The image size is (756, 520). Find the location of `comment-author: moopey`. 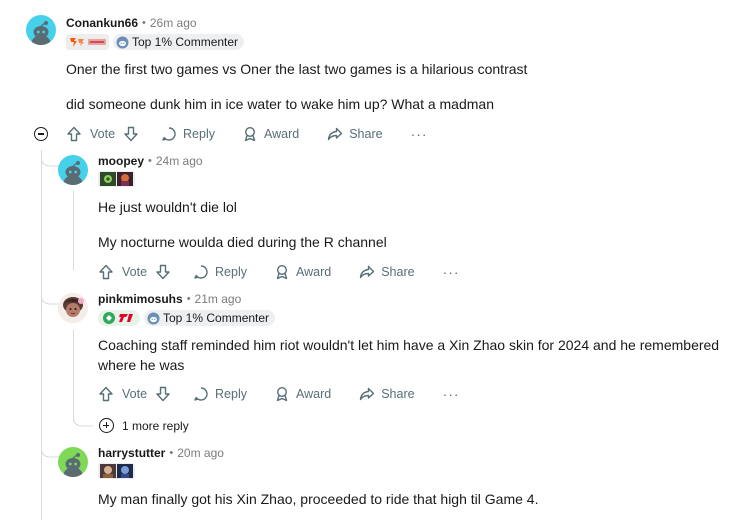

comment-author: moopey is located at coordinates (121, 161).